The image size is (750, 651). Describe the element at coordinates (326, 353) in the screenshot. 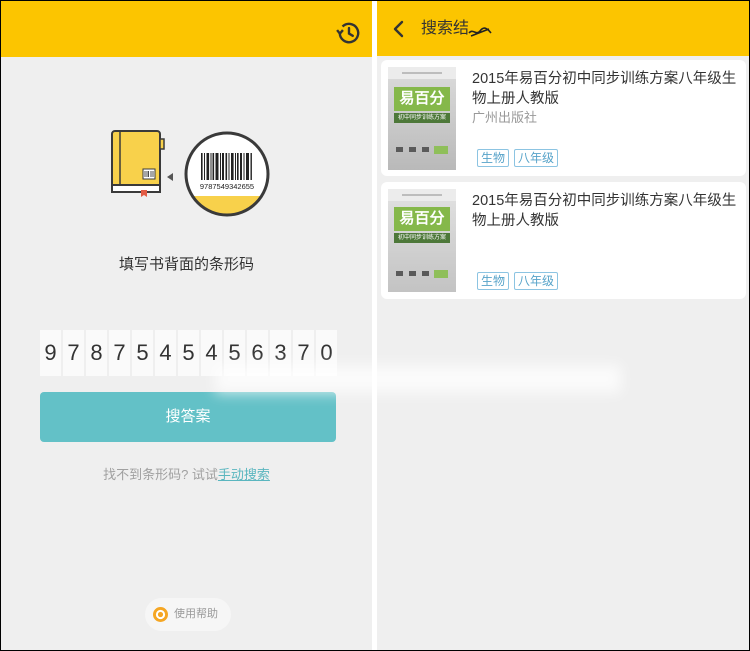

I see `digit-box: 0` at that location.